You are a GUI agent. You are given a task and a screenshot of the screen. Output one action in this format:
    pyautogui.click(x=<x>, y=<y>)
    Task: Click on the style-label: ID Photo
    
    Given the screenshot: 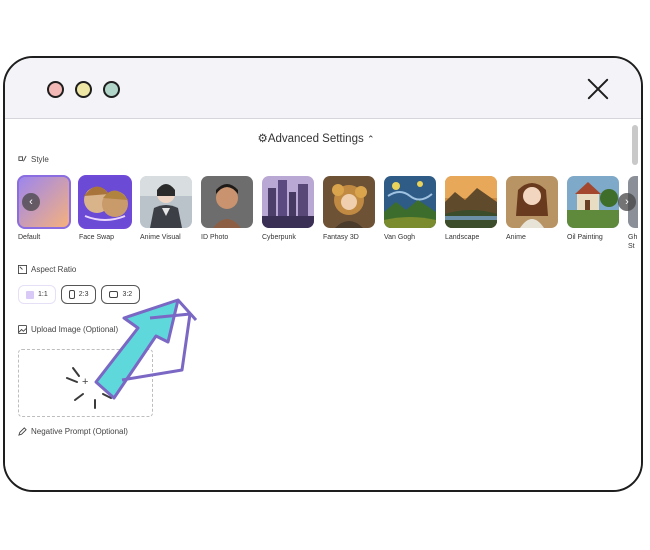 What is the action you would take?
    pyautogui.click(x=215, y=237)
    